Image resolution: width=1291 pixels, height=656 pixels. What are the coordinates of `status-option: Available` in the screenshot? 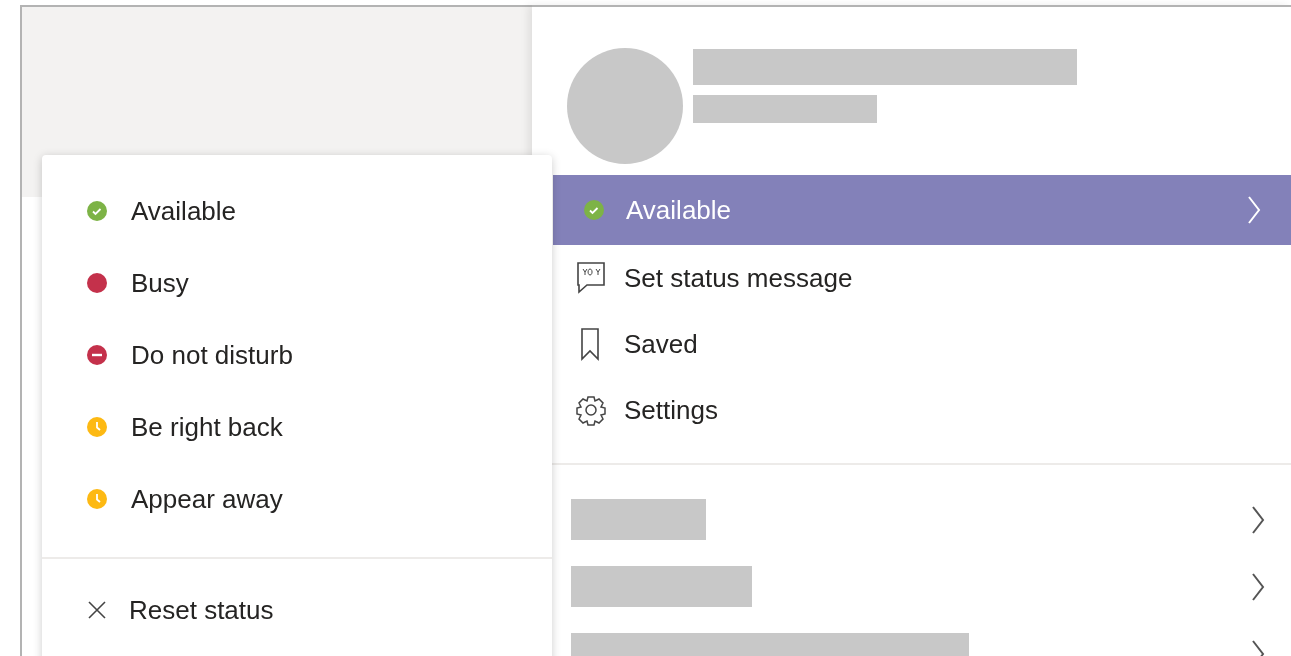 It's located at (297, 211).